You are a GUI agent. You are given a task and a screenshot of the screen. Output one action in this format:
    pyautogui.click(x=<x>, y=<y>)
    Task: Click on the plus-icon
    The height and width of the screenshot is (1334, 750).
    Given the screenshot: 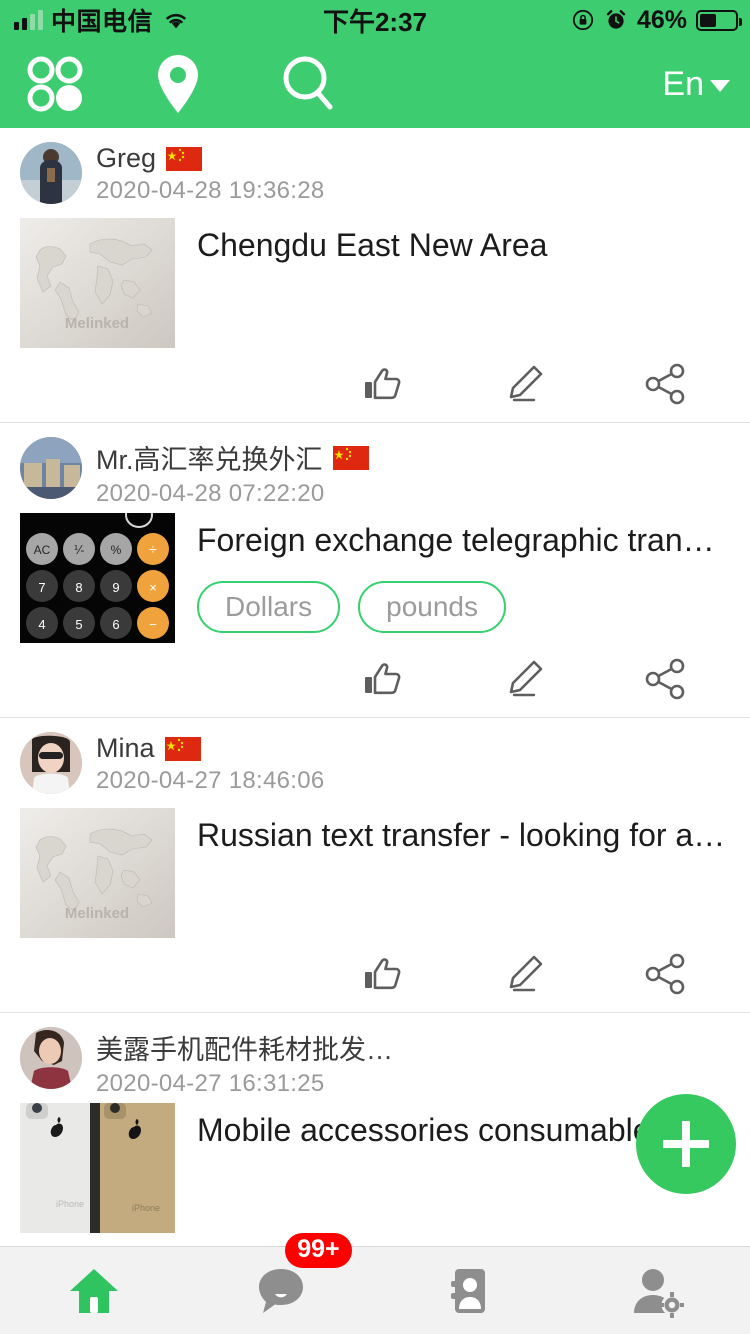 What is the action you would take?
    pyautogui.click(x=686, y=1144)
    